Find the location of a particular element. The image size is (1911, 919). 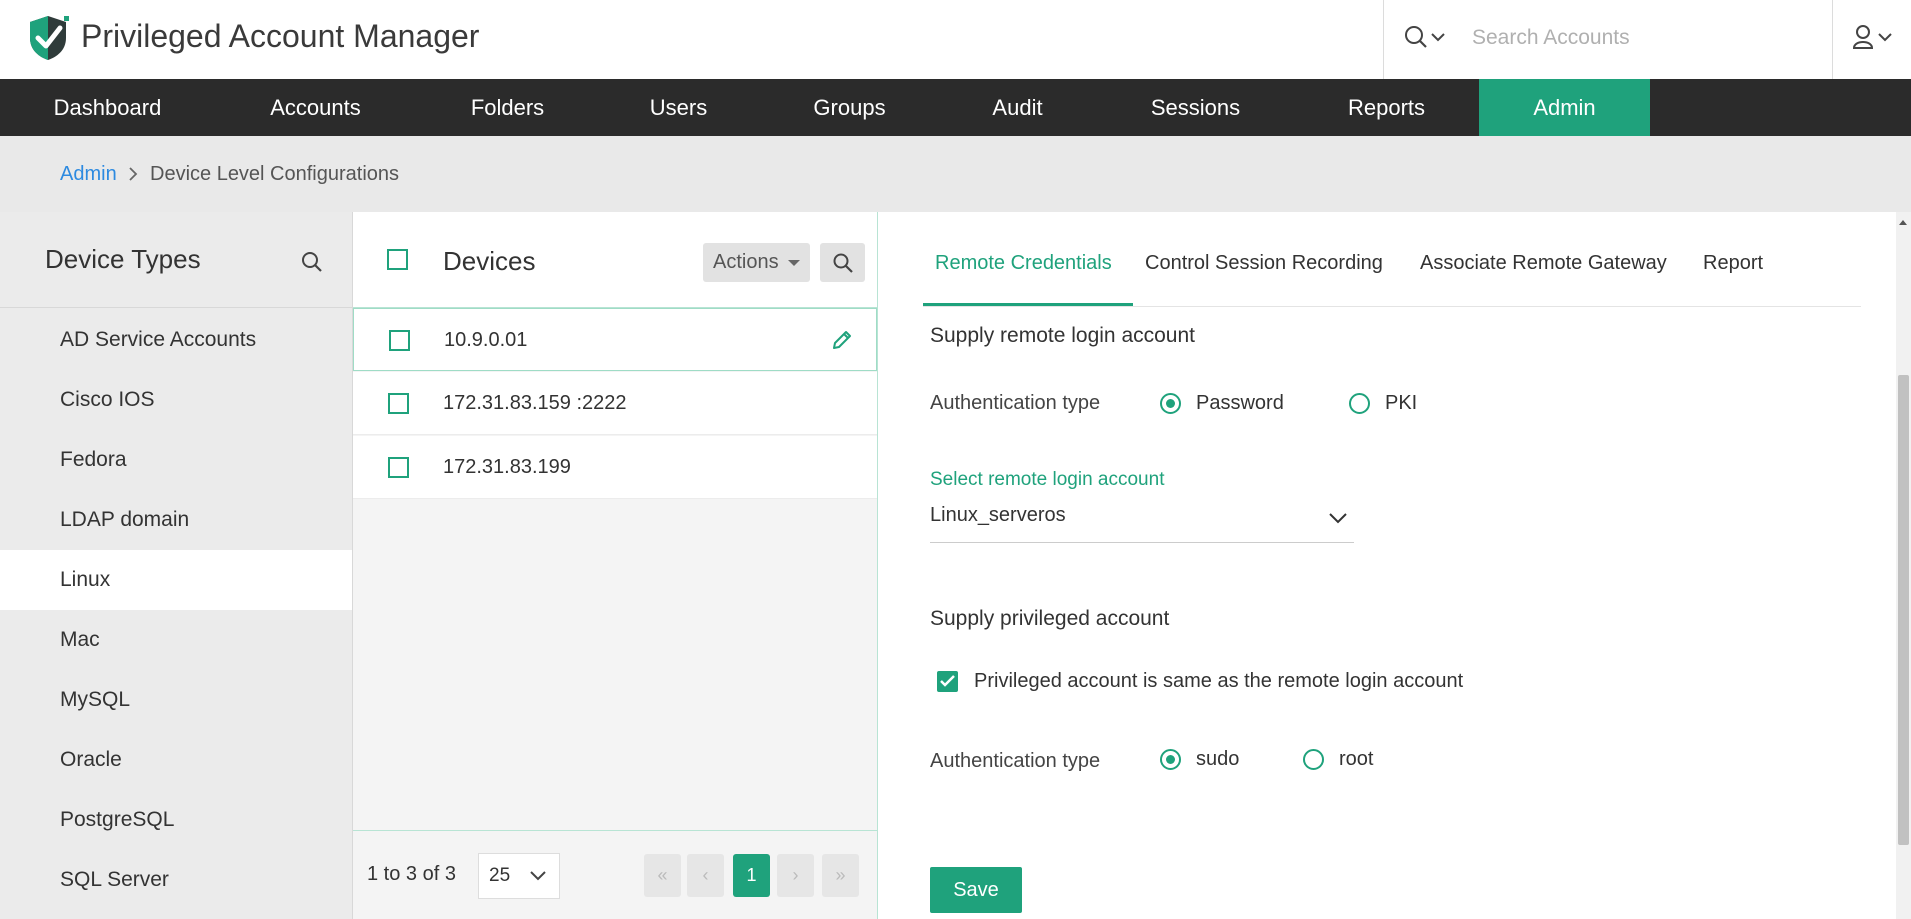

remote-login-account-label: Select remote login account is located at coordinates (1047, 479).